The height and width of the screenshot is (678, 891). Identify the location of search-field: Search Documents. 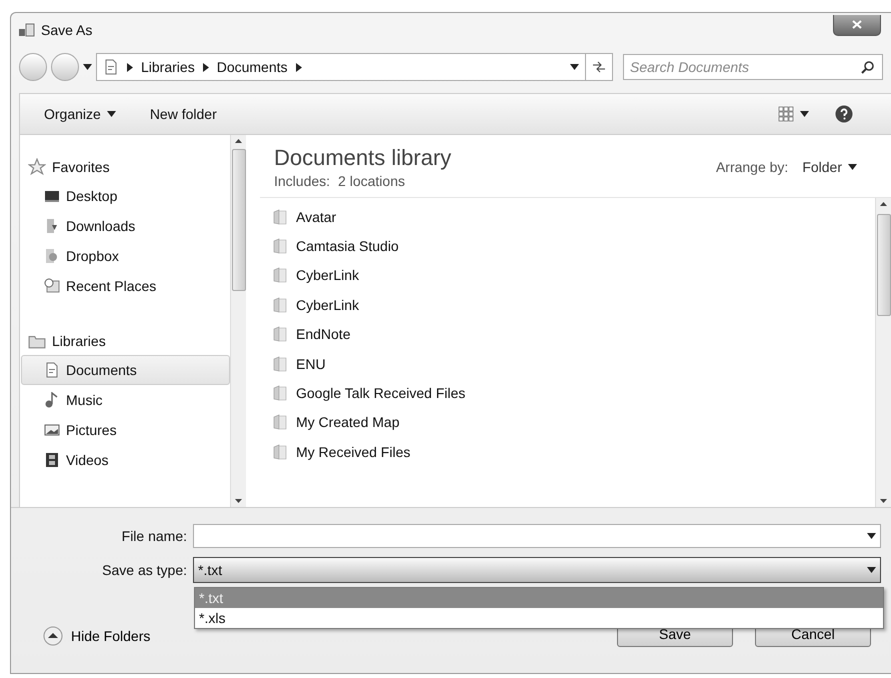
(753, 67).